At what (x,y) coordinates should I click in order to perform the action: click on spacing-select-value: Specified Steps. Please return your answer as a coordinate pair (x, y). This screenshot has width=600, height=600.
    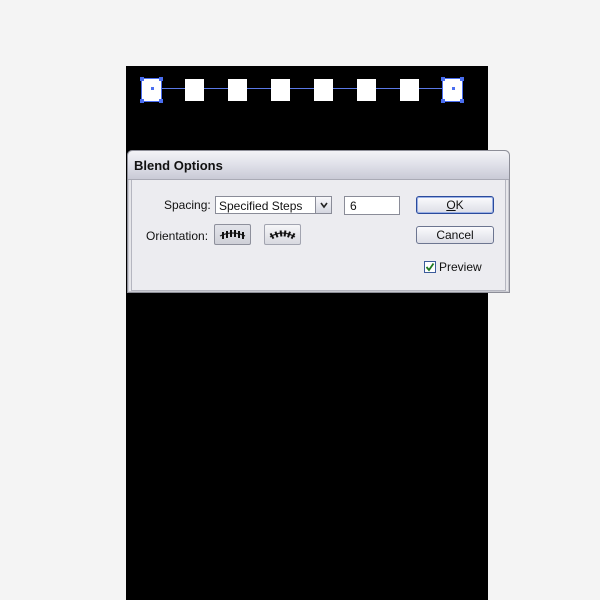
    Looking at the image, I should click on (261, 206).